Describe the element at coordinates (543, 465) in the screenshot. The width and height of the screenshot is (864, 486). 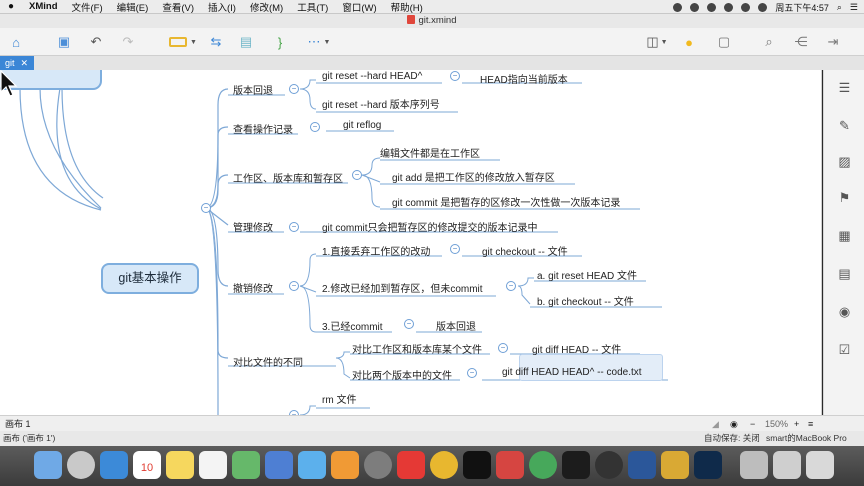
I see `sync-app-icon` at that location.